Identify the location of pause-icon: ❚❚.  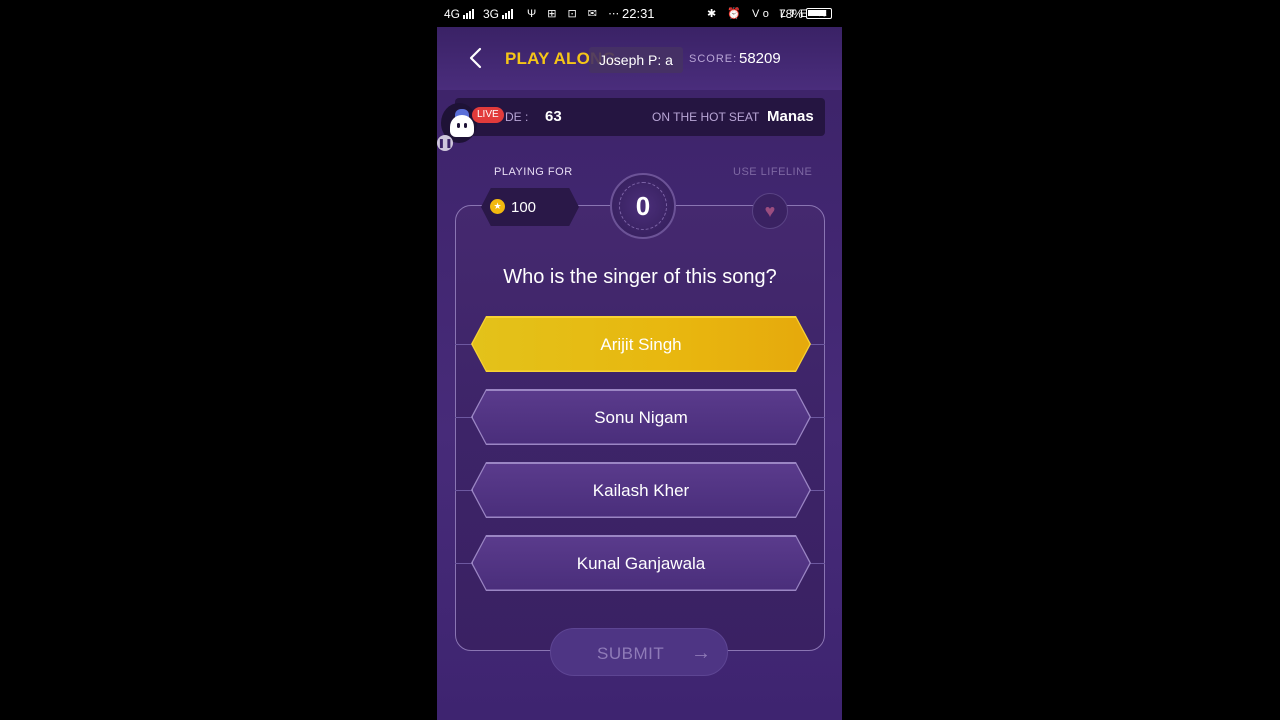
(445, 143).